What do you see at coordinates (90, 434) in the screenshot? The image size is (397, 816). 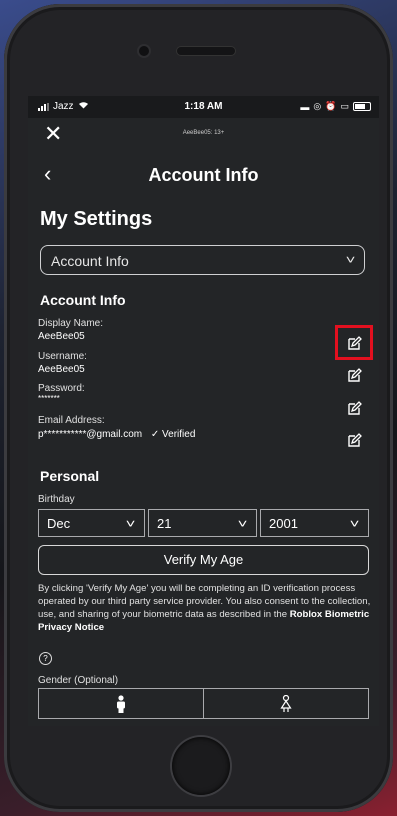 I see `email-value: p***********@gmail.com` at bounding box center [90, 434].